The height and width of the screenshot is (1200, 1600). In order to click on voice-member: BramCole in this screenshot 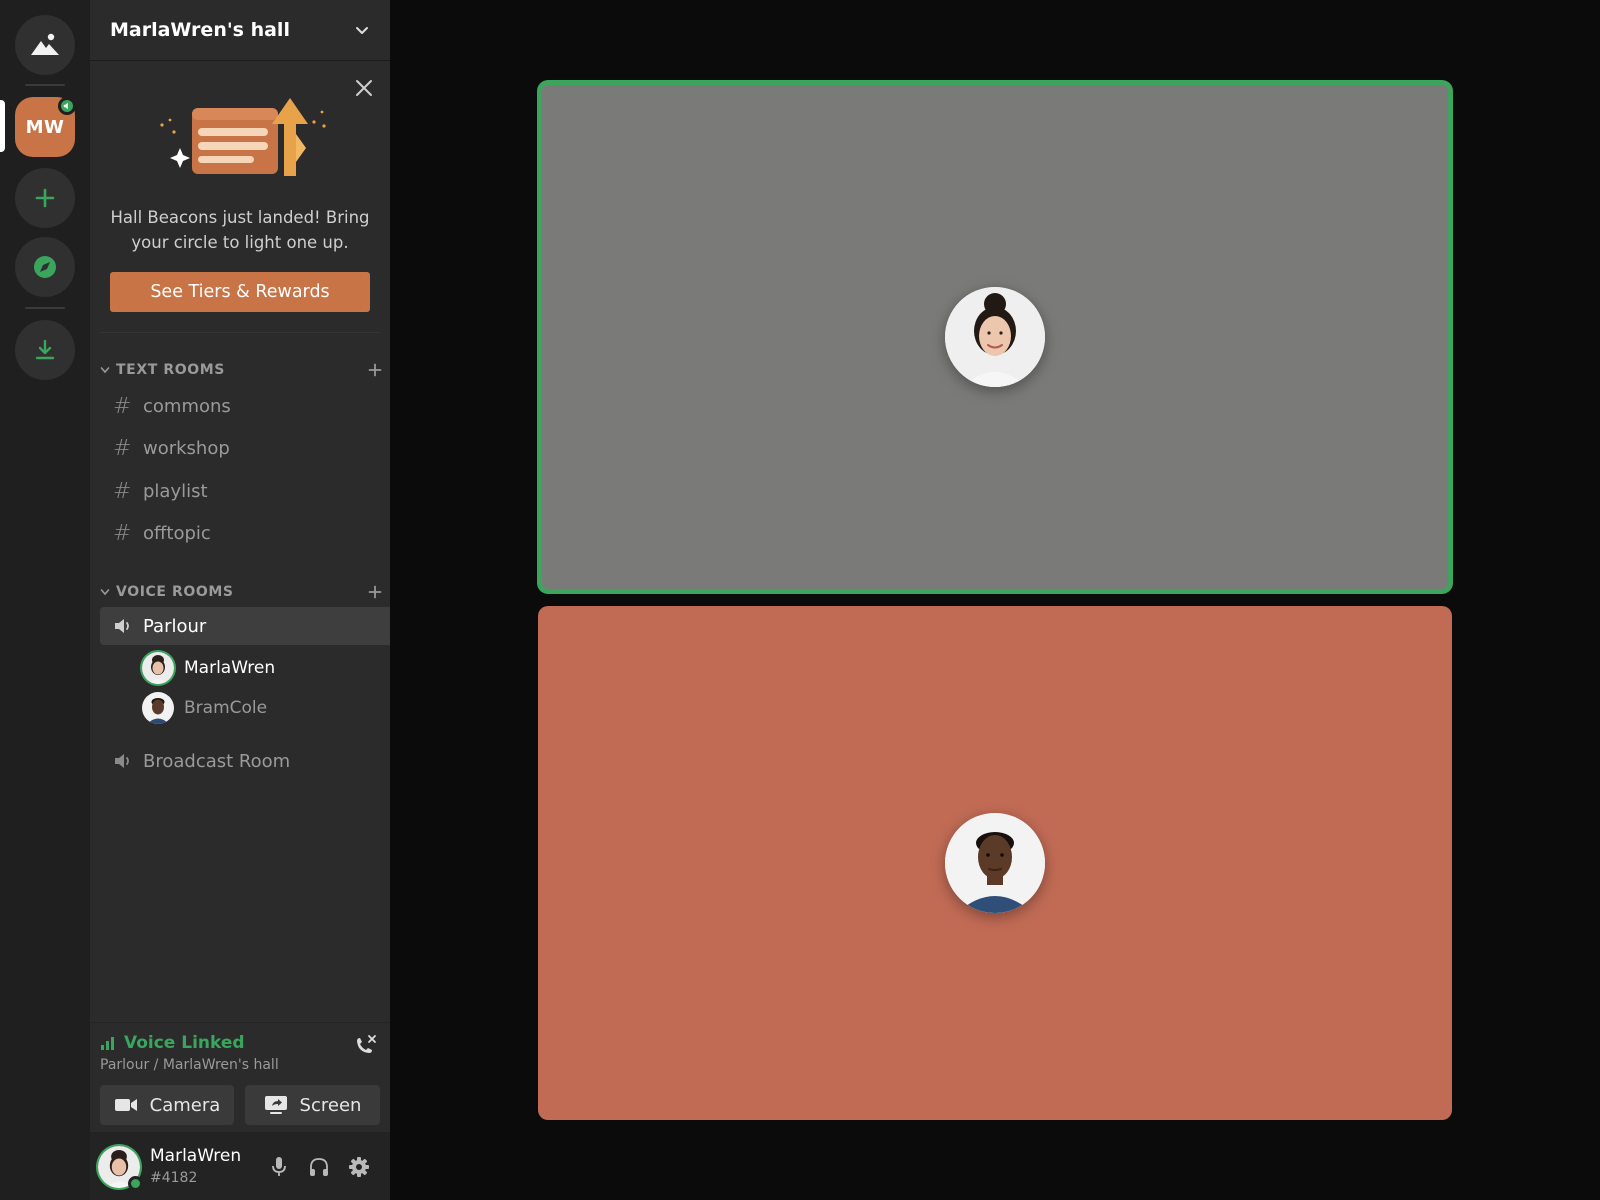, I will do `click(204, 708)`.